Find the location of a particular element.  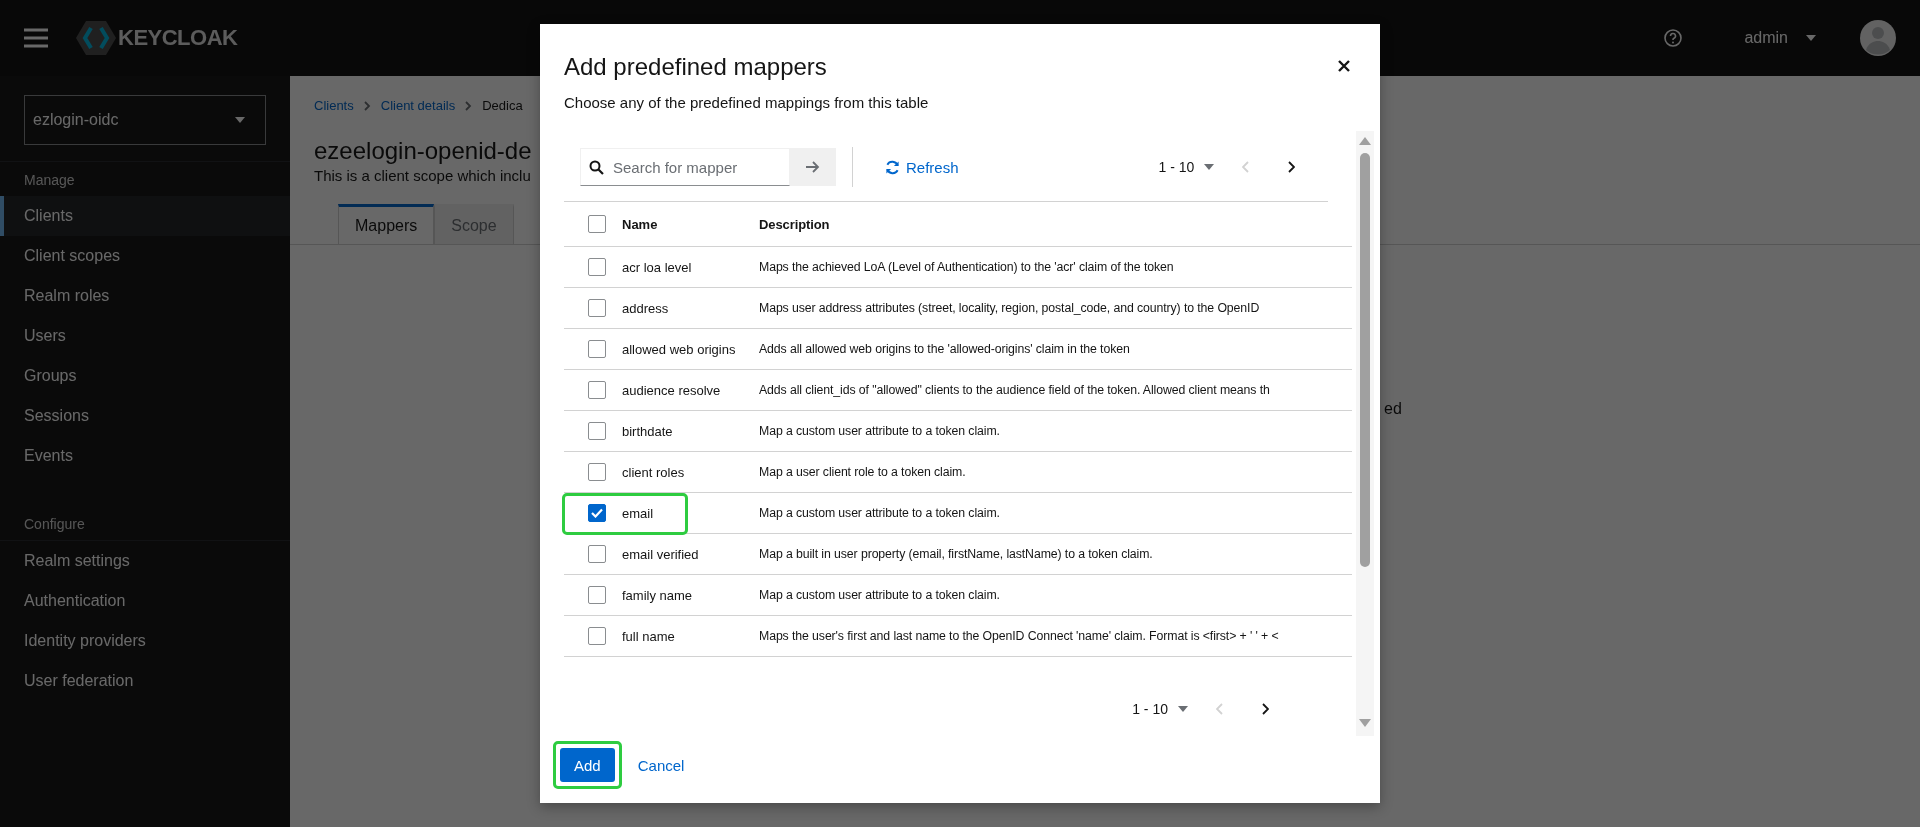

search-field: Search for mapper is located at coordinates (685, 167).